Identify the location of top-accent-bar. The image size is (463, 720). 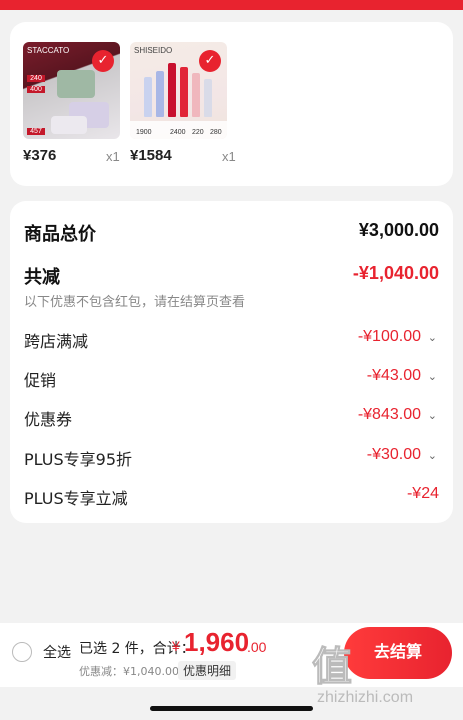
(231, 5).